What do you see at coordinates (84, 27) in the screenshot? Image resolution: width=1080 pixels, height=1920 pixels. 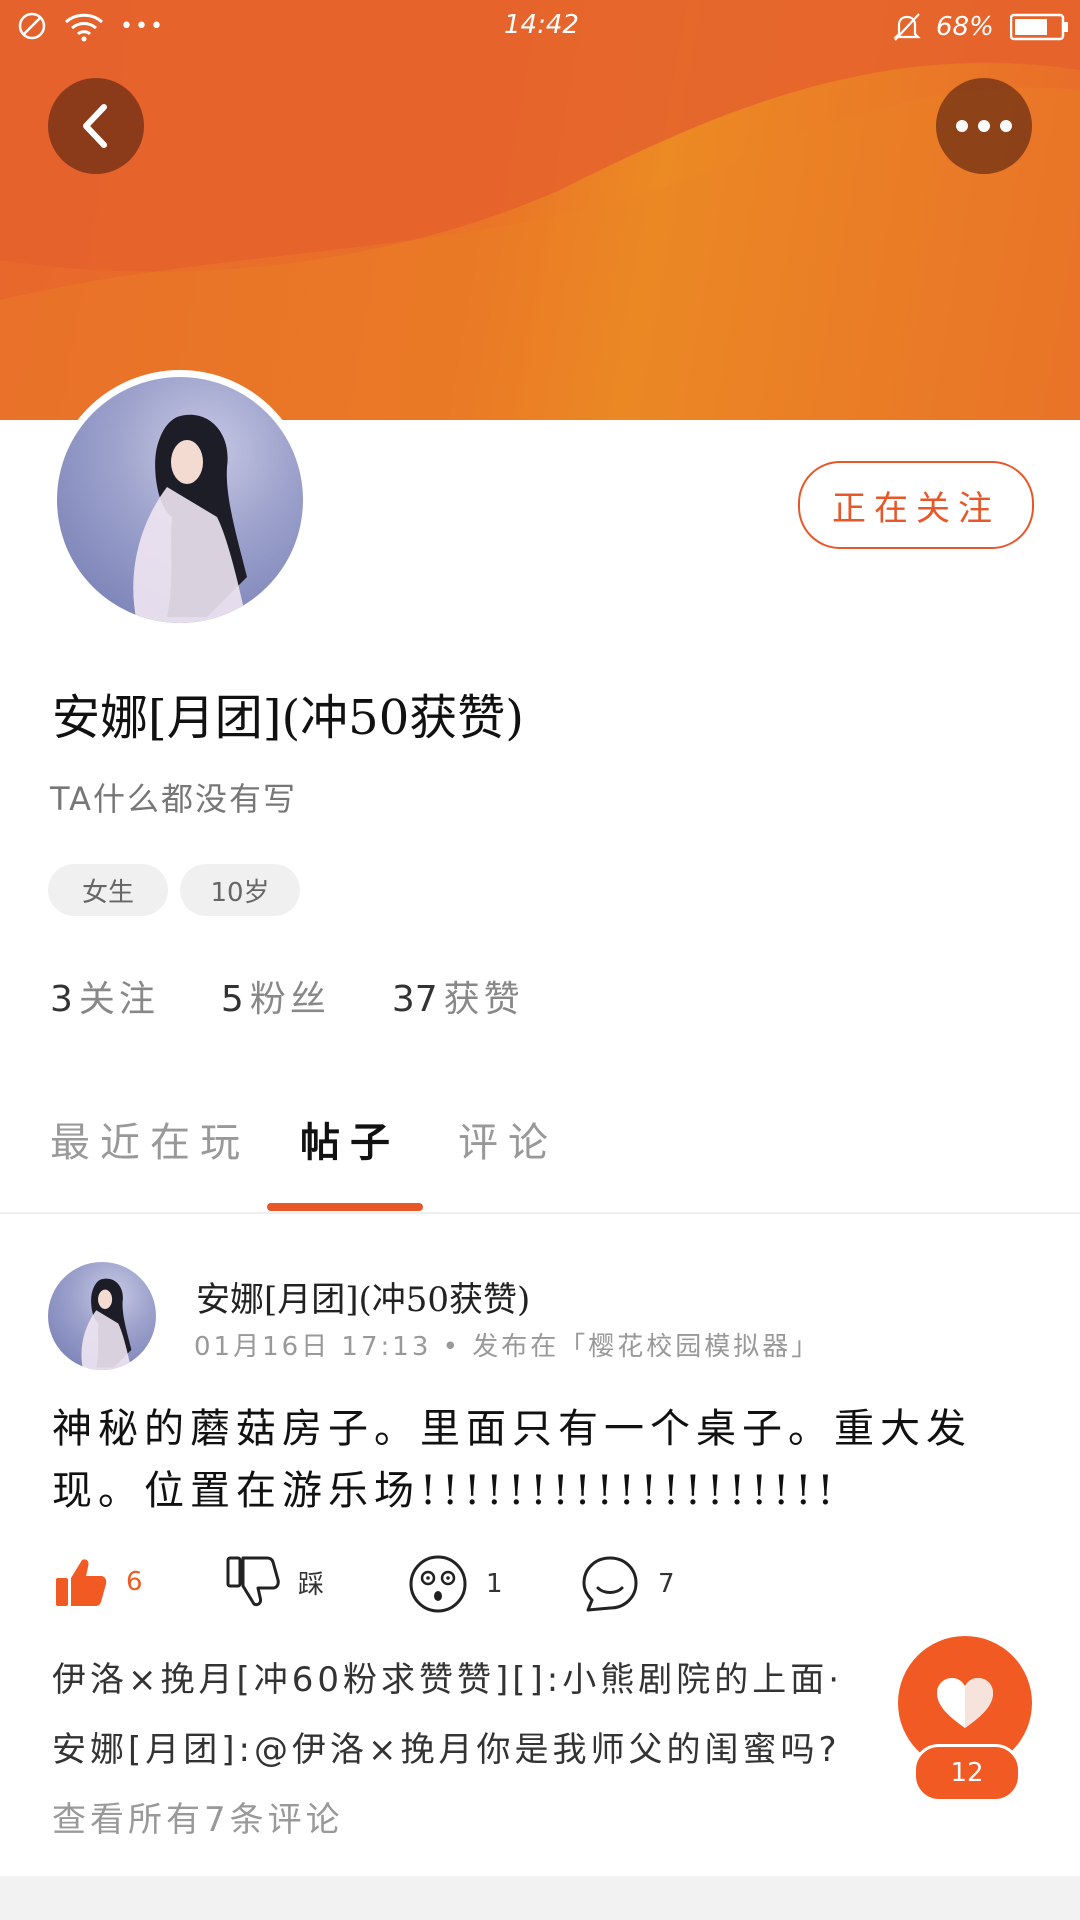 I see `wifi-icon` at bounding box center [84, 27].